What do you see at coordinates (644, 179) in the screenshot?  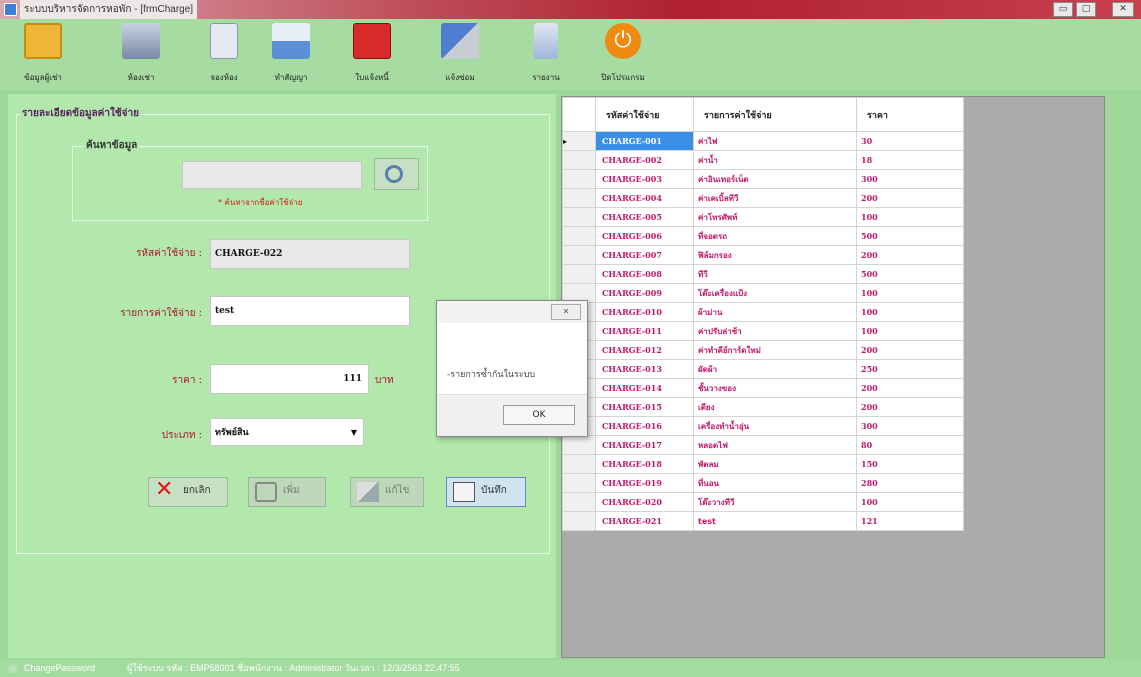 I see `cell-code: CHARGE-003` at bounding box center [644, 179].